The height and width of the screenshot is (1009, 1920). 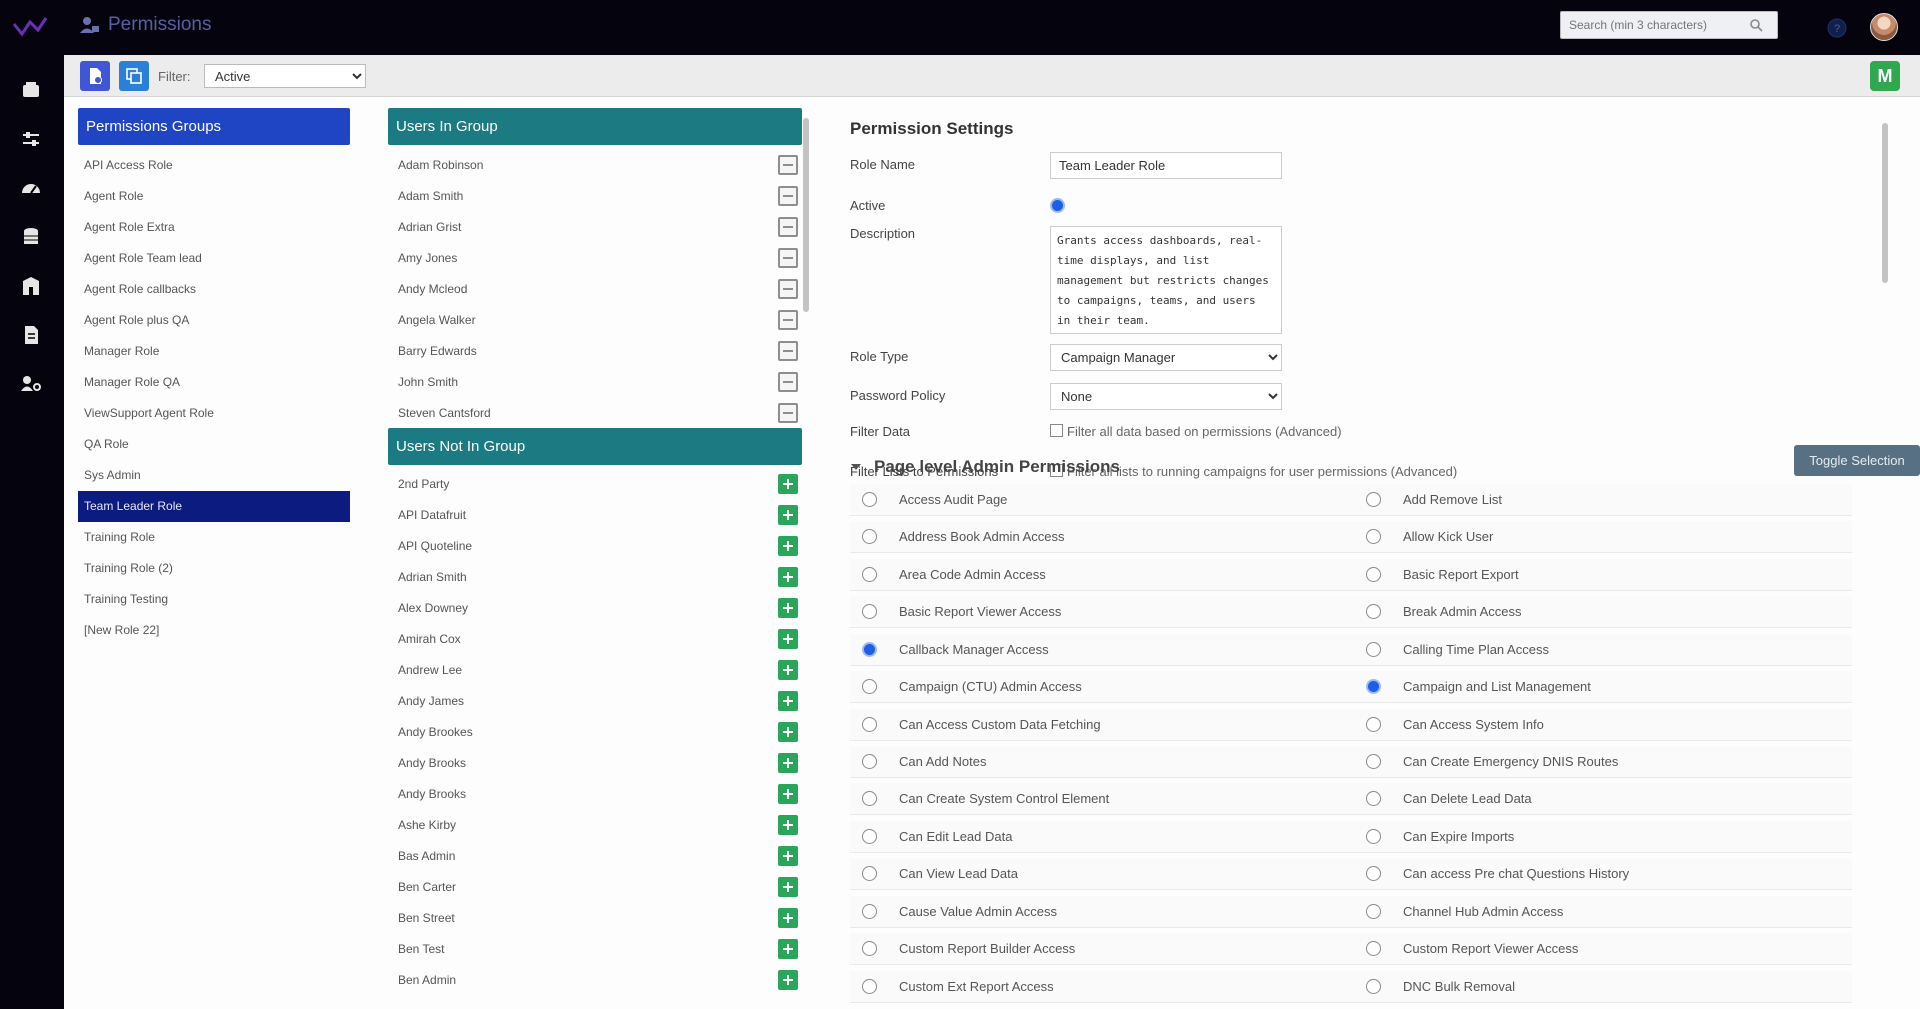 What do you see at coordinates (1659, 25) in the screenshot?
I see `search-input` at bounding box center [1659, 25].